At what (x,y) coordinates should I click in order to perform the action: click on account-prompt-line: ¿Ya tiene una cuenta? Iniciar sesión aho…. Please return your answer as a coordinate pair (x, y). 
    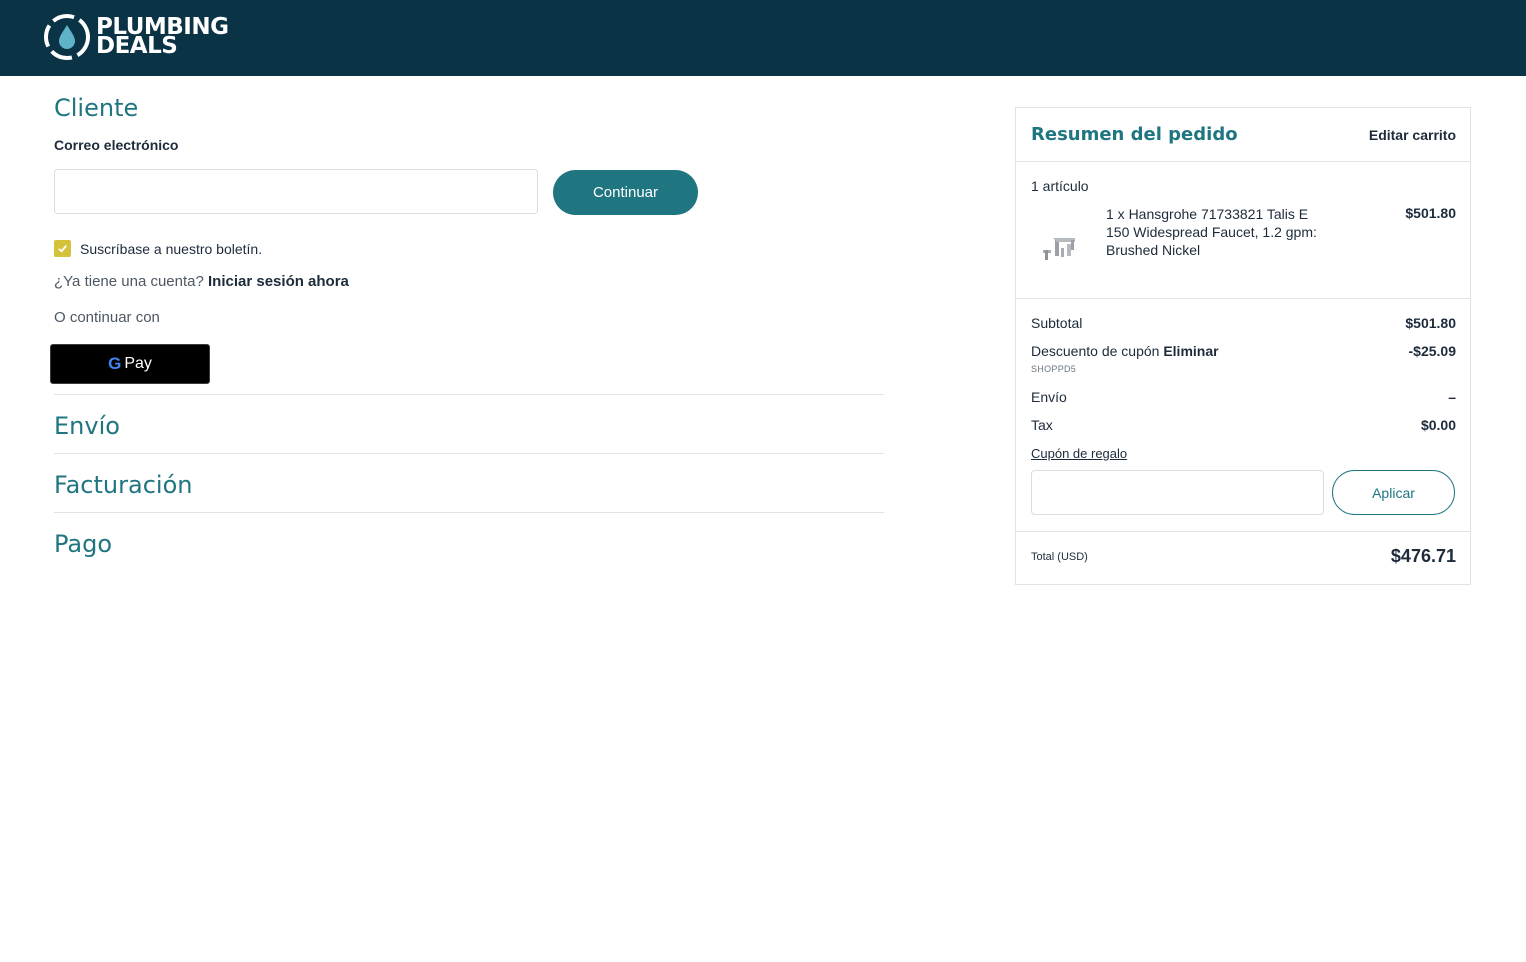
    Looking at the image, I should click on (201, 281).